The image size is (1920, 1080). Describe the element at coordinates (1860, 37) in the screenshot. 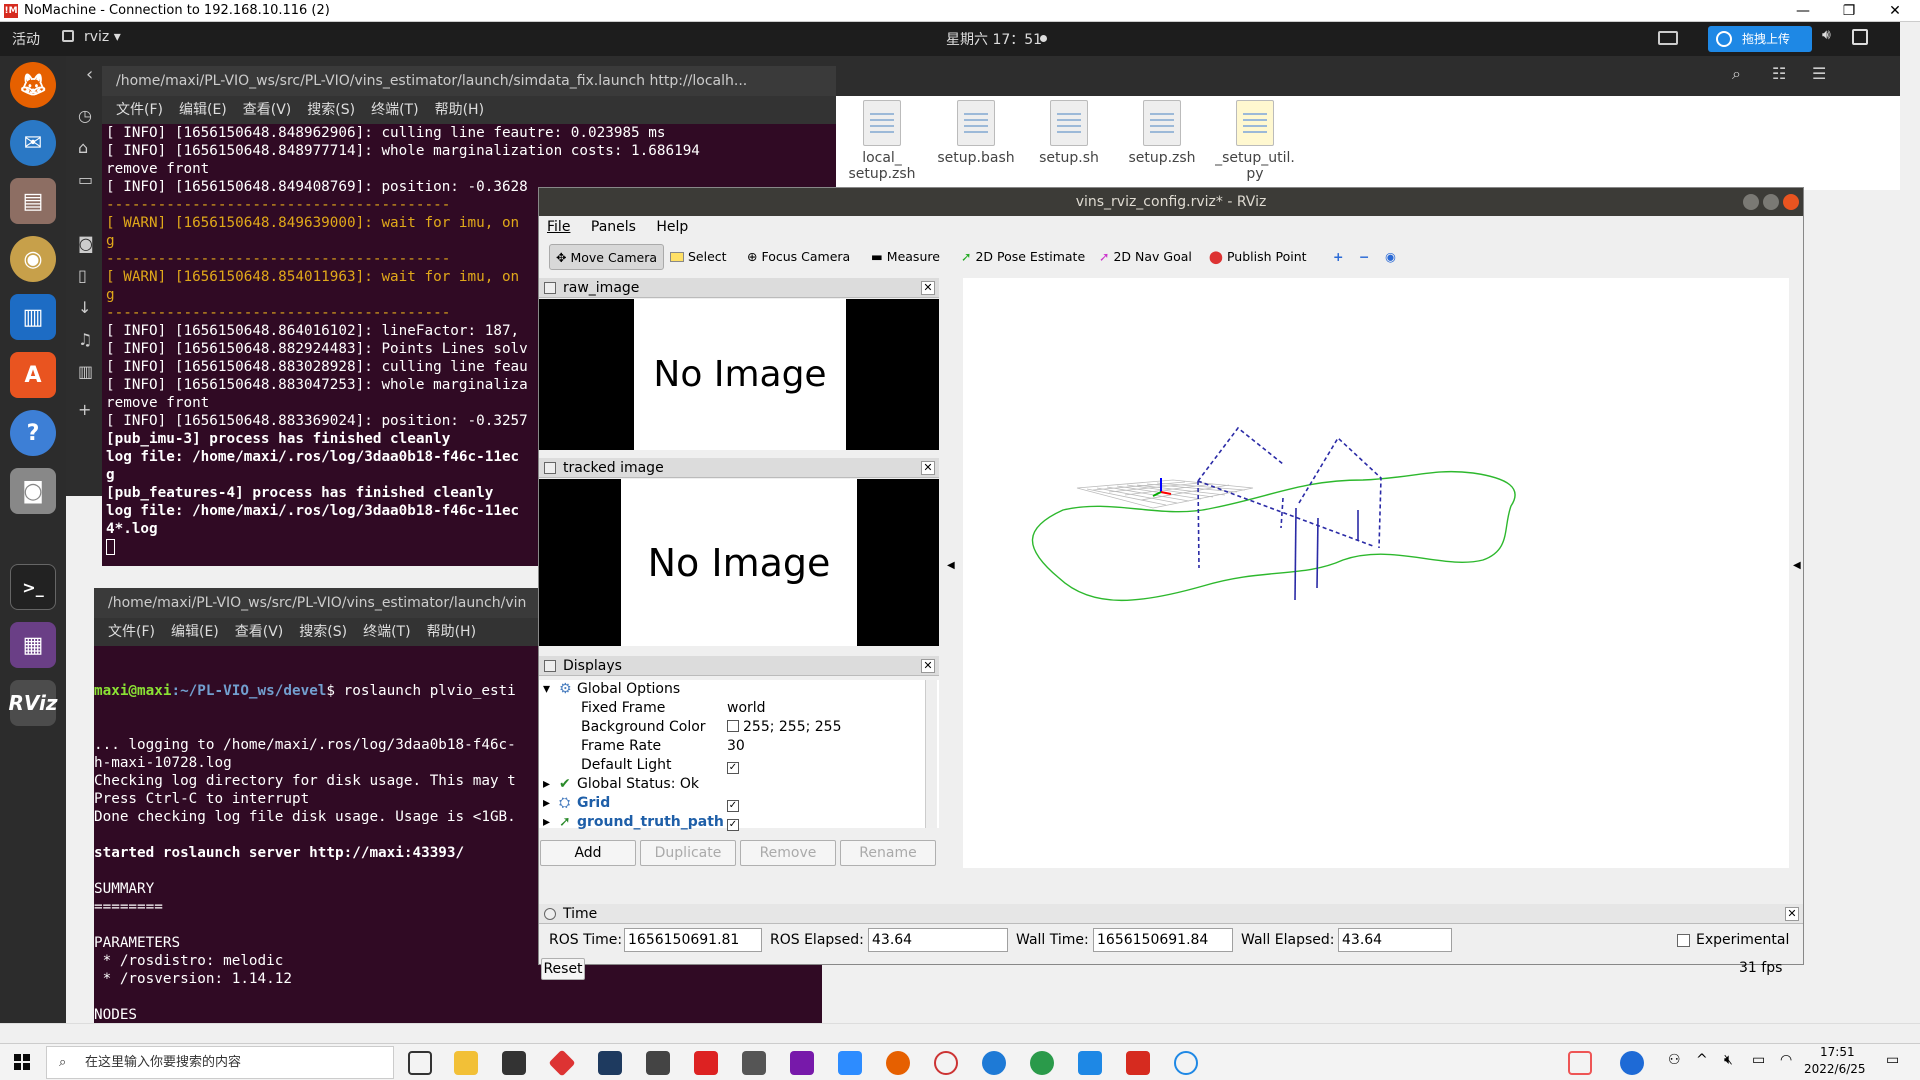

I see `power-icon` at that location.